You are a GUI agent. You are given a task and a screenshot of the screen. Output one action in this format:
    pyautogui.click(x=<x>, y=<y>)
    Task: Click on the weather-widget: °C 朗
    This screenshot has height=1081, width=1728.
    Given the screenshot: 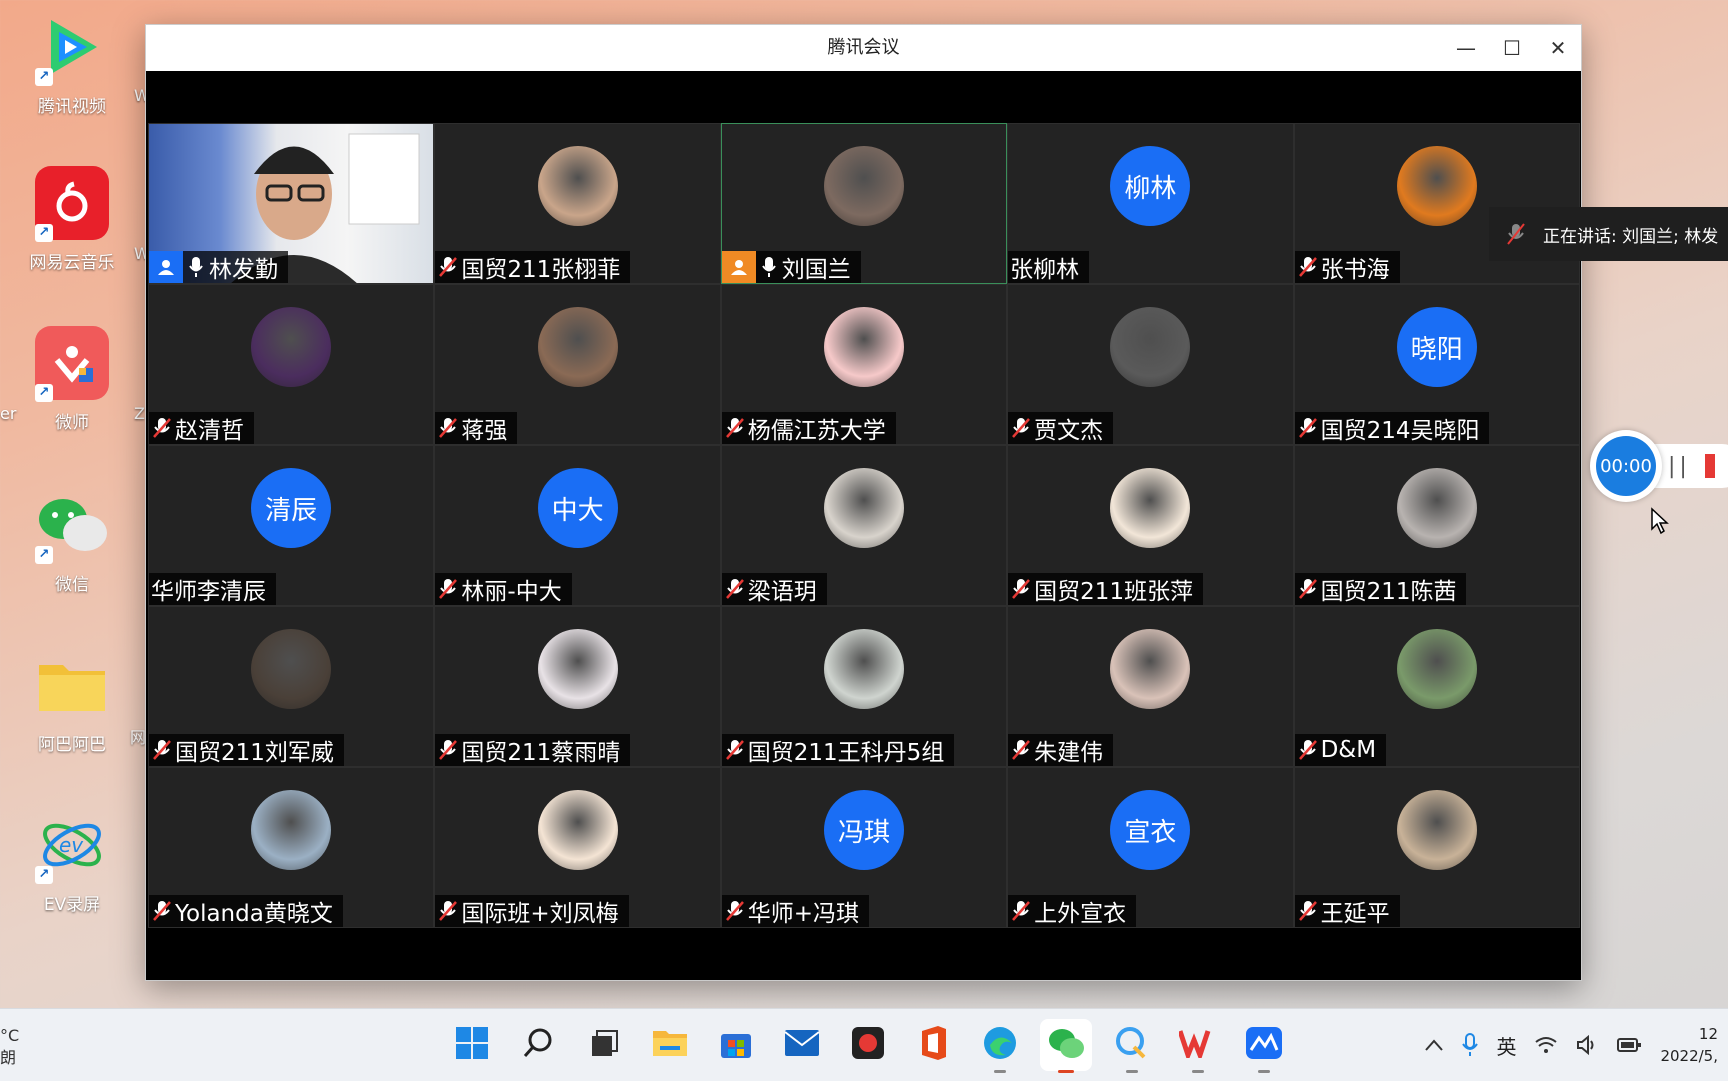 What is the action you would take?
    pyautogui.click(x=9, y=1047)
    